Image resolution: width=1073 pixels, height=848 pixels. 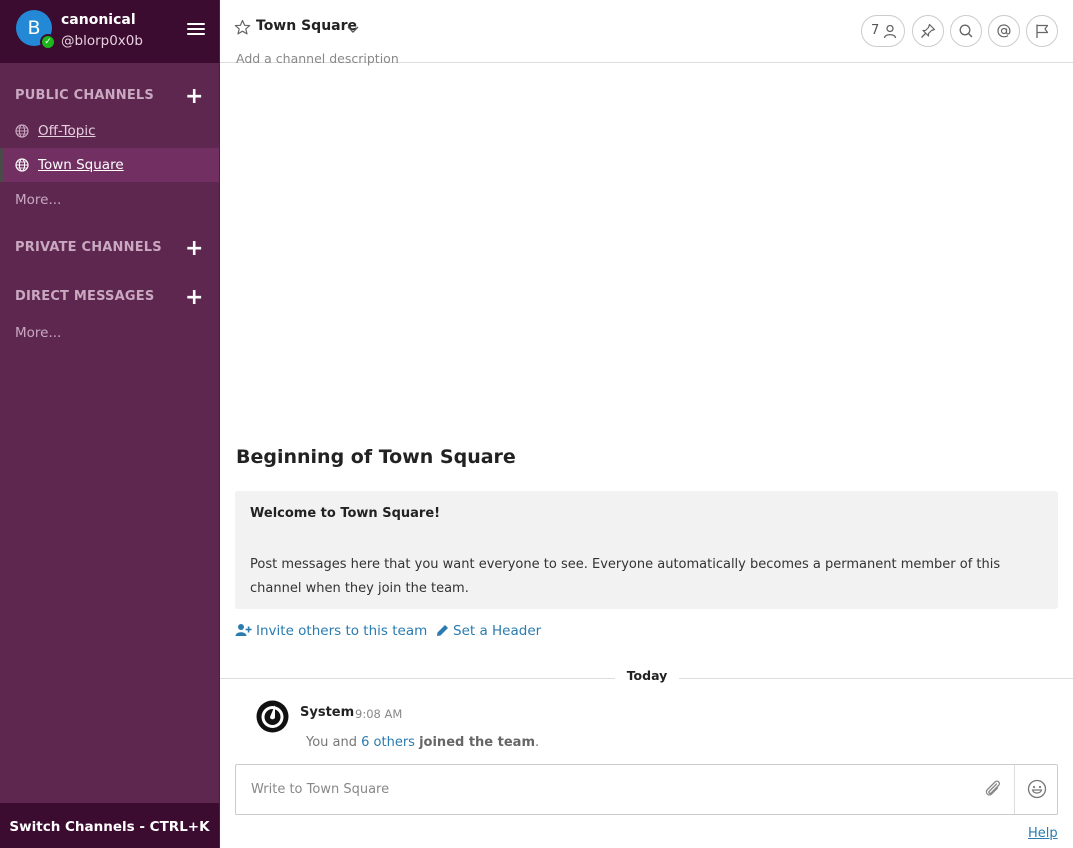 What do you see at coordinates (67, 131) in the screenshot?
I see `sidebar-item-label: Off-Topic` at bounding box center [67, 131].